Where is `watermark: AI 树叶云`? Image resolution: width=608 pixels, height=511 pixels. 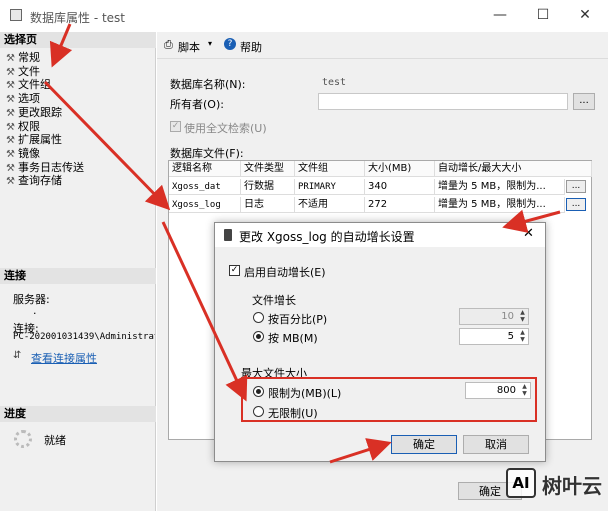
watermark: AI 树叶云 is located at coordinates (556, 484).